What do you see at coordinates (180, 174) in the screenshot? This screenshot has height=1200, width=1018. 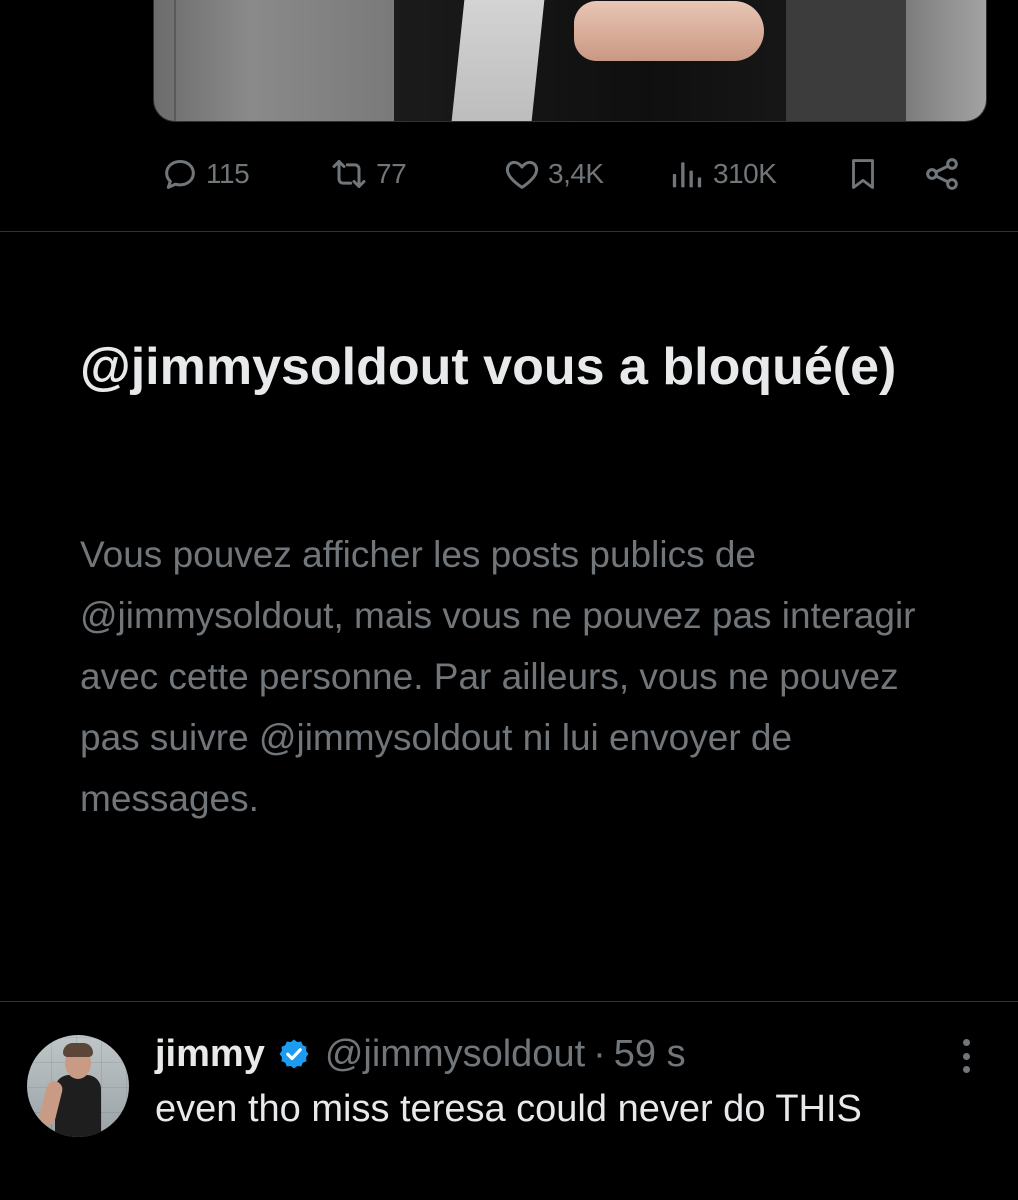 I see `reply-icon` at bounding box center [180, 174].